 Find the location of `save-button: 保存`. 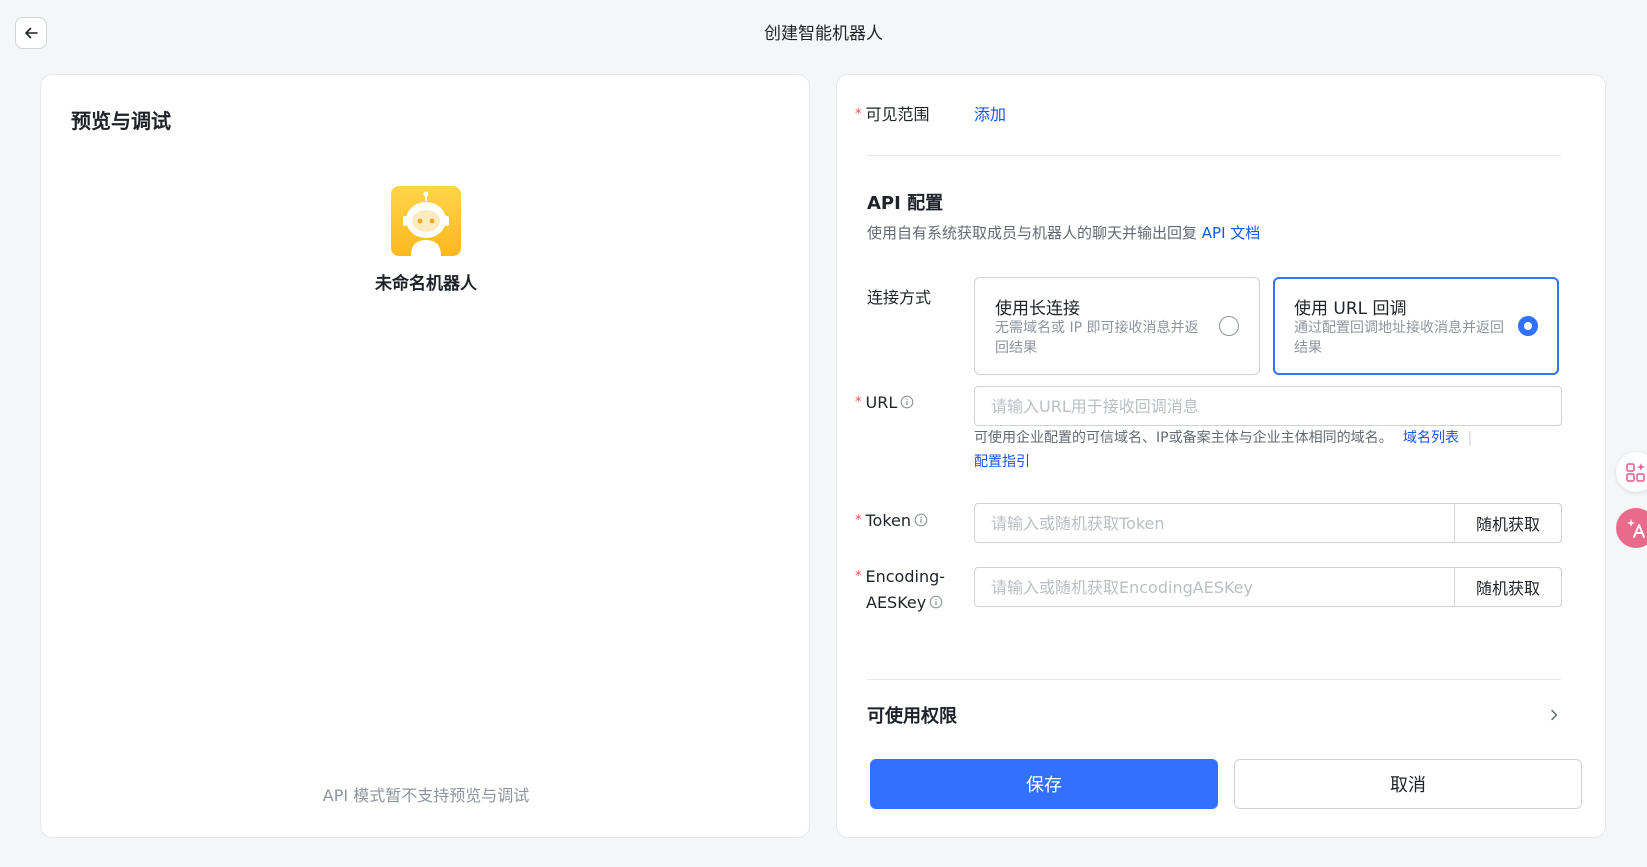

save-button: 保存 is located at coordinates (1044, 784).